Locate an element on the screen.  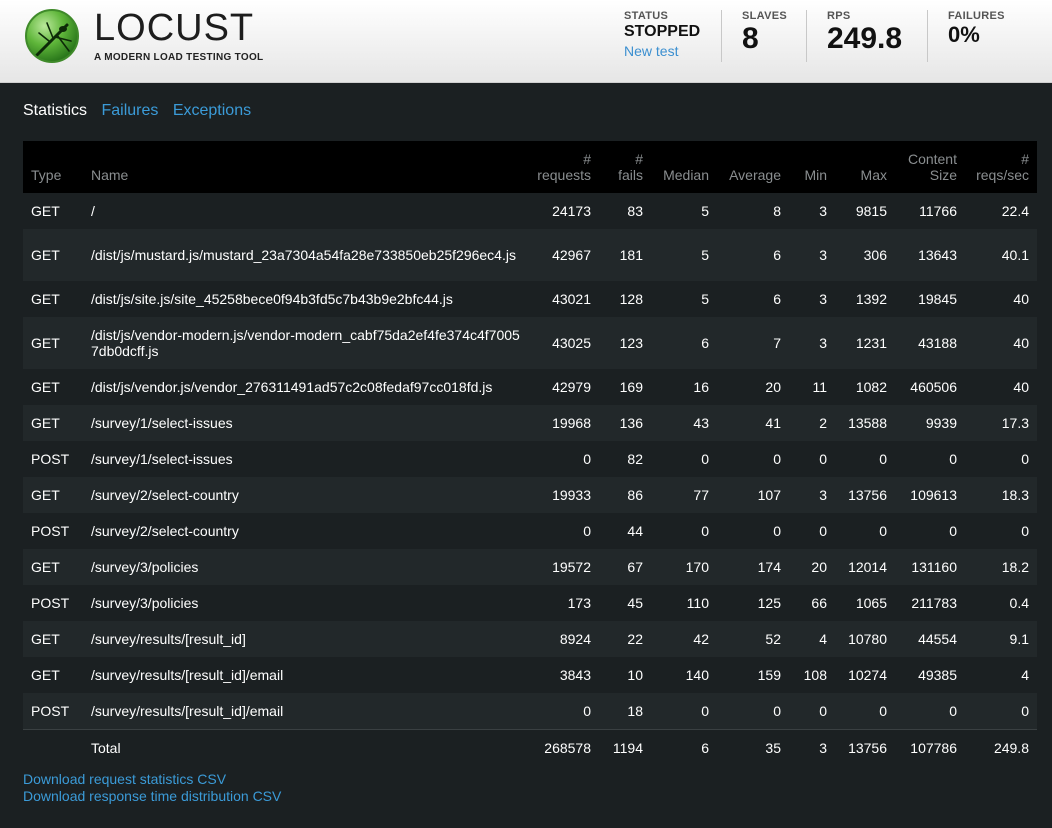
cell-size: 49385 is located at coordinates (937, 675).